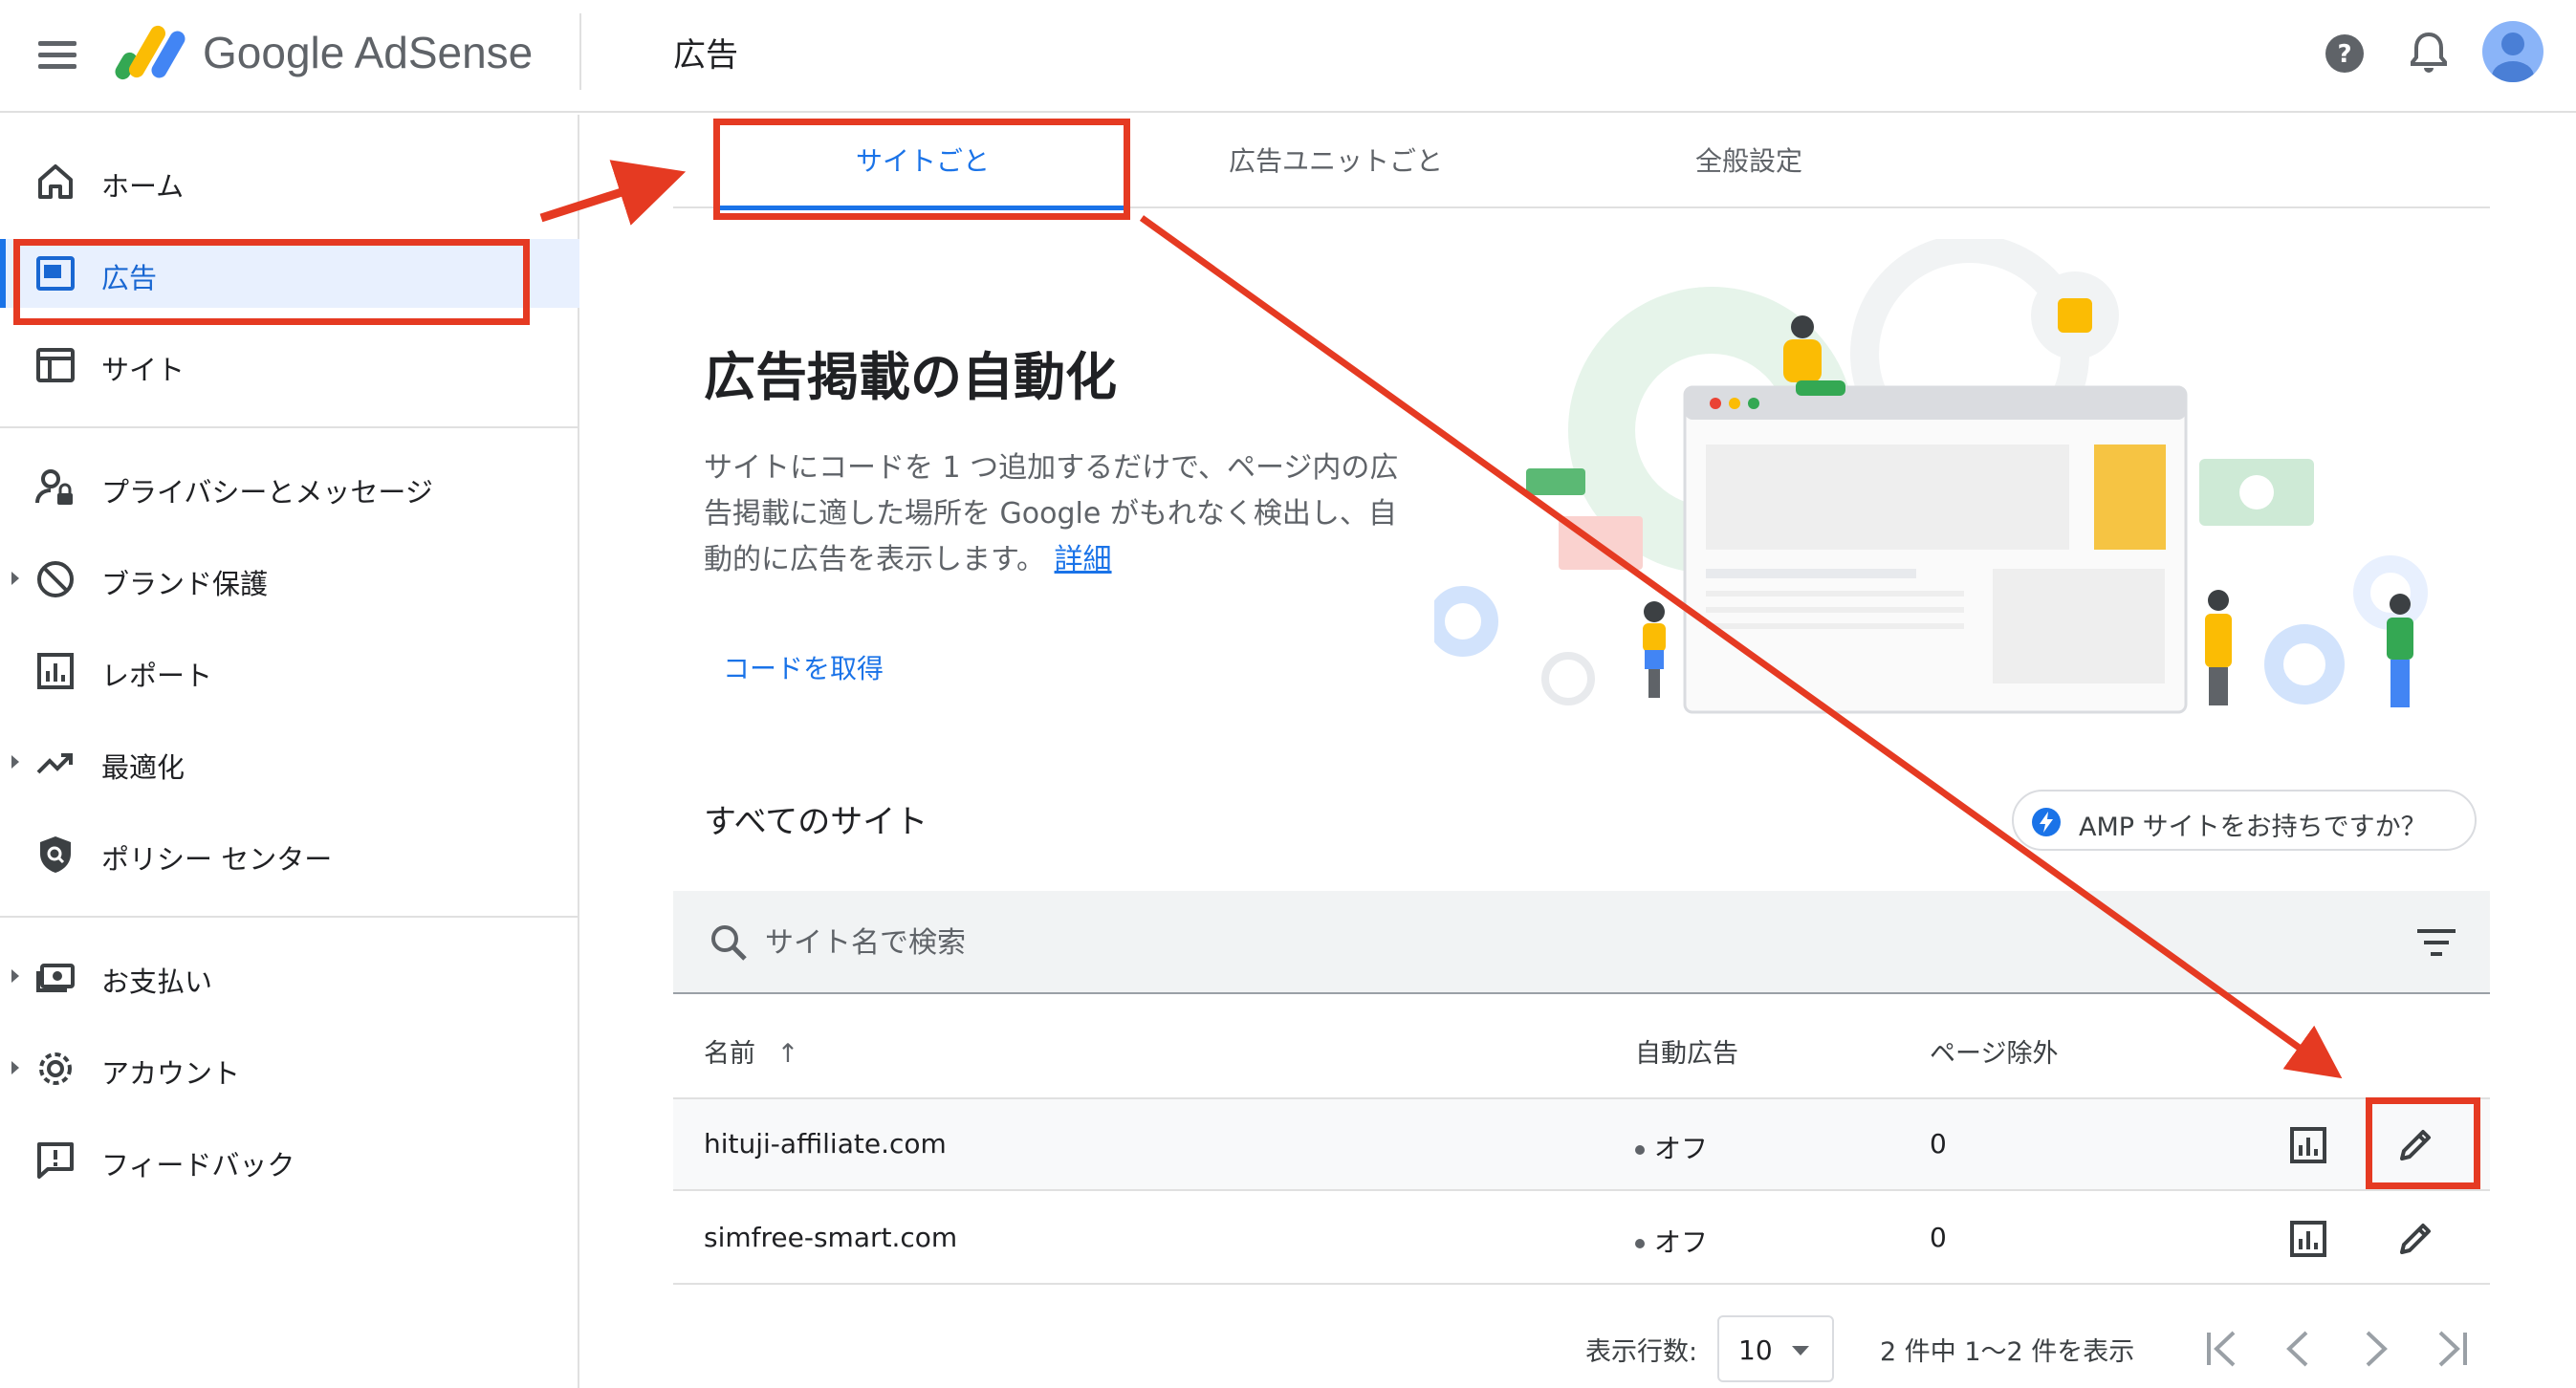  What do you see at coordinates (729, 943) in the screenshot?
I see `search-icon` at bounding box center [729, 943].